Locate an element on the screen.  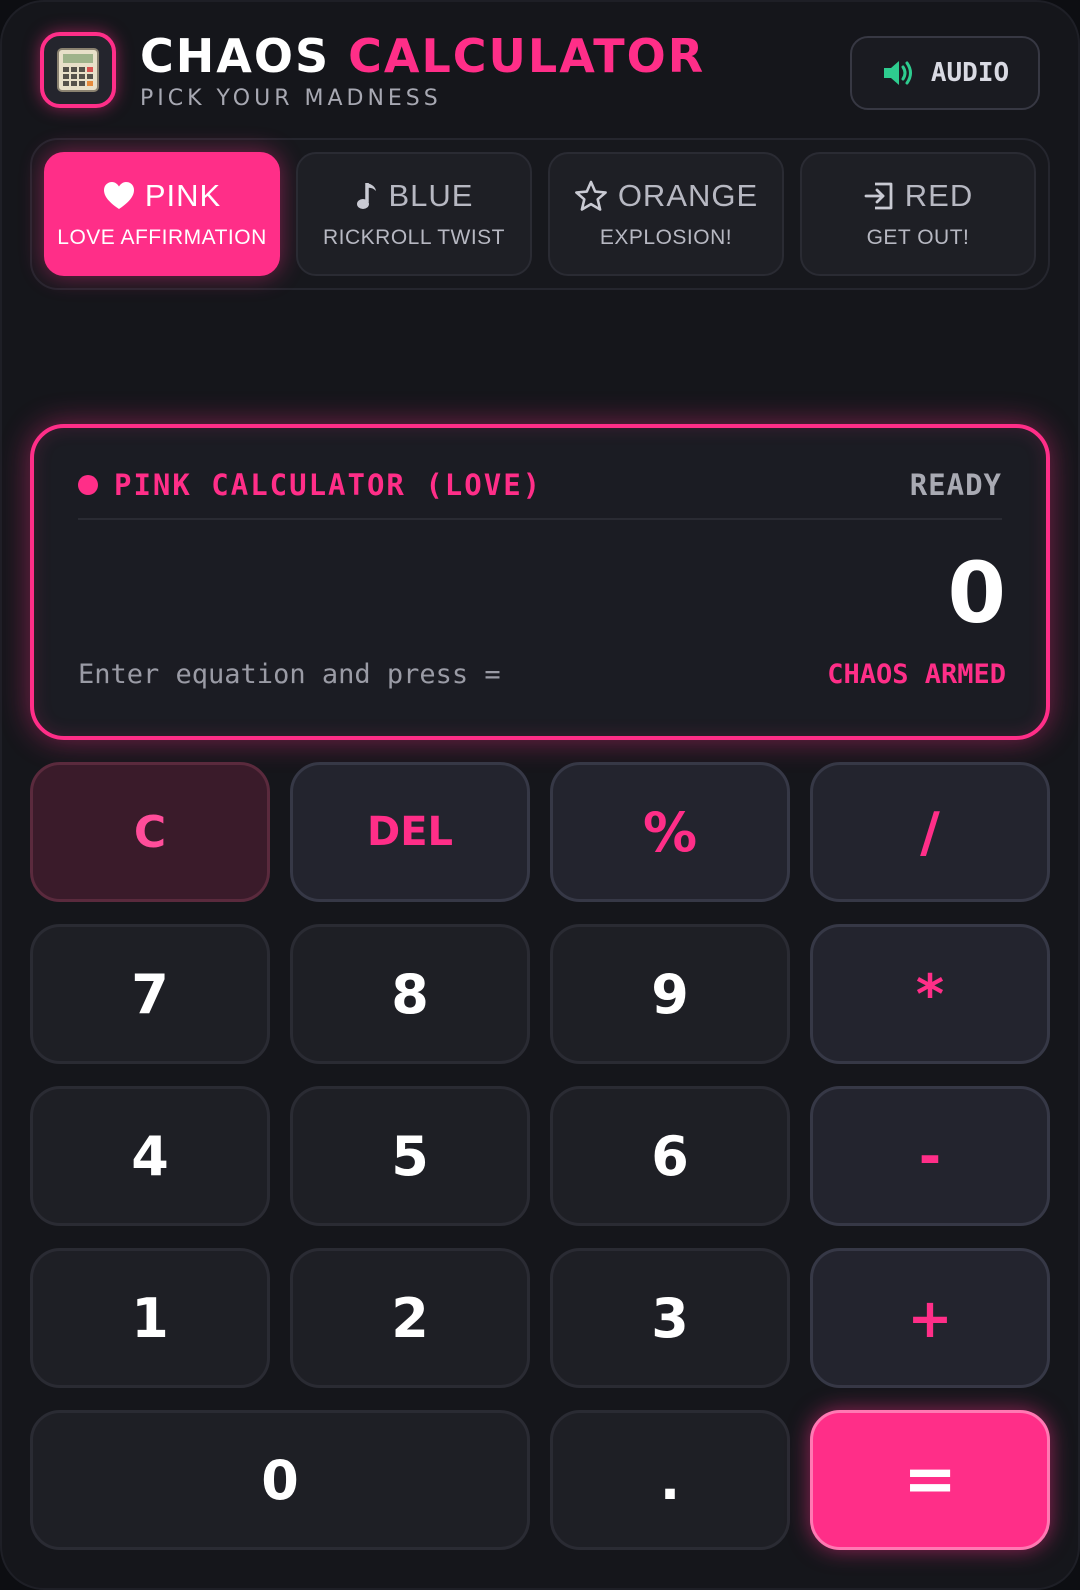
music-note-icon is located at coordinates (367, 196).